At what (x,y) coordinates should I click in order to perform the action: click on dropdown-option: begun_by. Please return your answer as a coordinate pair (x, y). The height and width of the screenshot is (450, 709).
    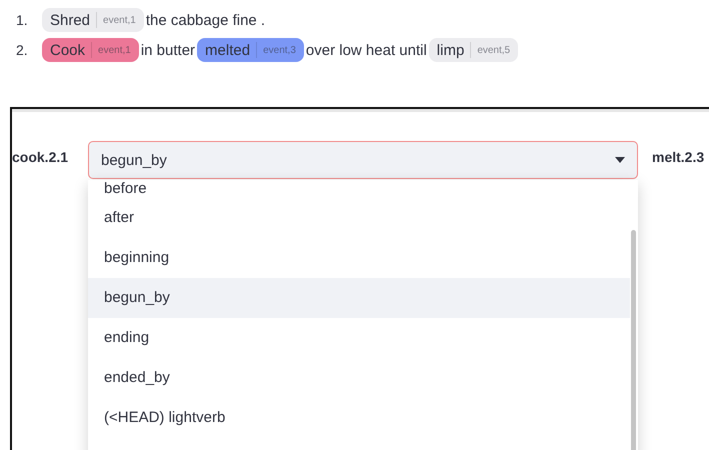
    Looking at the image, I should click on (359, 298).